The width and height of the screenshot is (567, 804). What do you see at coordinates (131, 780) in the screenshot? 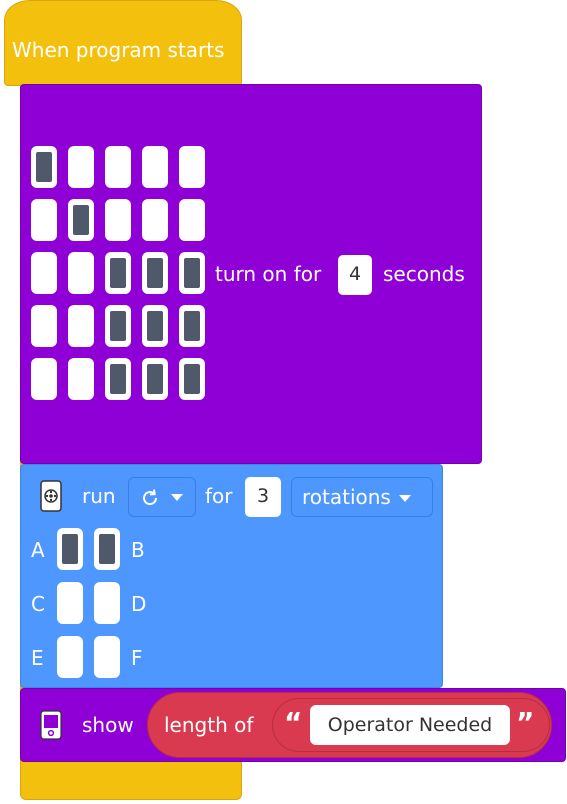
I see `event-block-foot` at bounding box center [131, 780].